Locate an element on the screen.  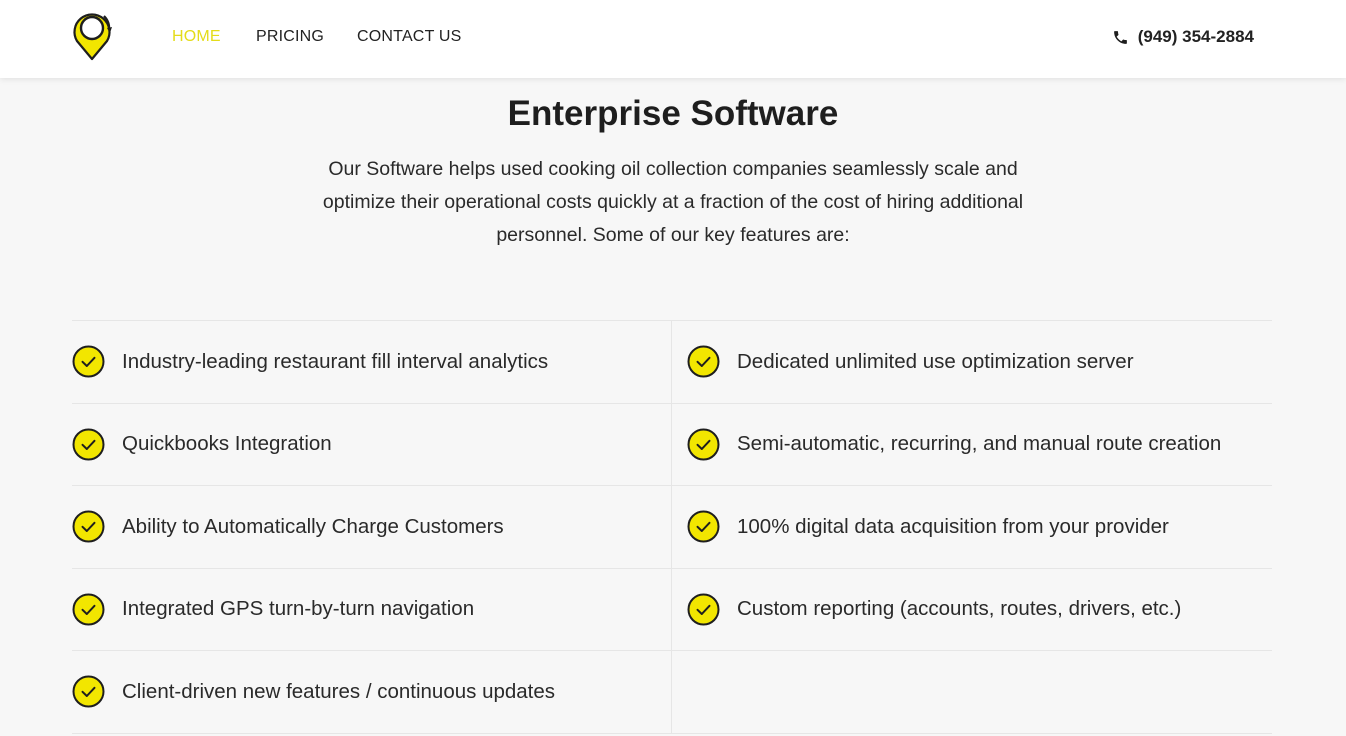
phone-number: (949) 354-2884 is located at coordinates (1195, 36).